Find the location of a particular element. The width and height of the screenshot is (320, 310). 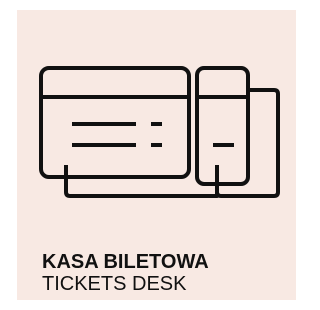

sign-labels: KASA BILETOWA TICKETS DESK is located at coordinates (125, 273).